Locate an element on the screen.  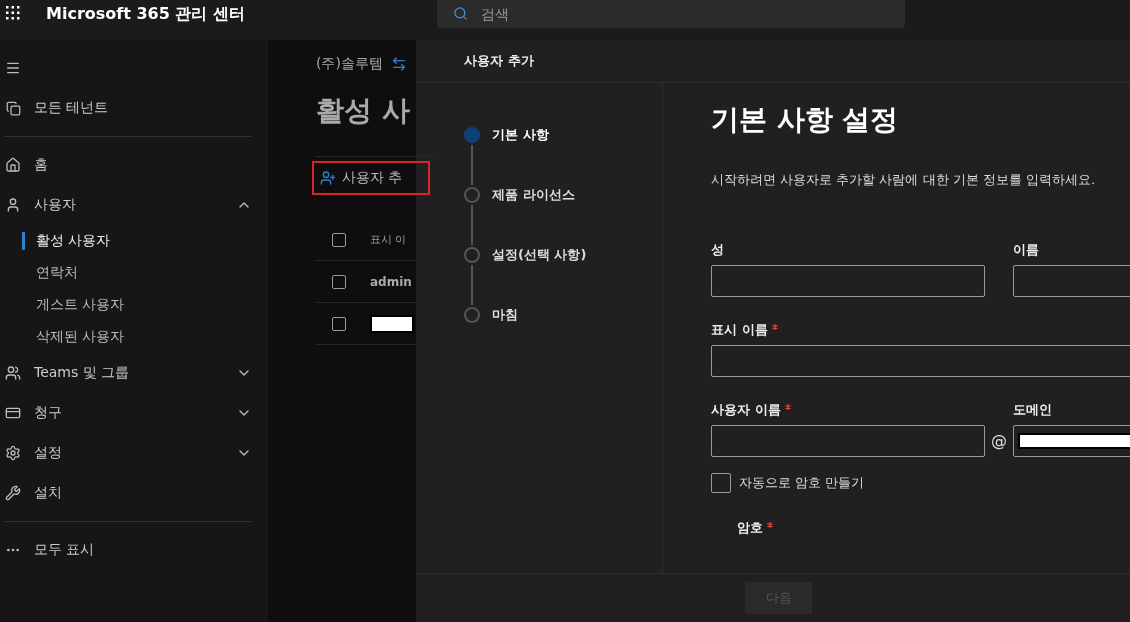
nav-item: 모든 테넌트 is located at coordinates (134, 108).